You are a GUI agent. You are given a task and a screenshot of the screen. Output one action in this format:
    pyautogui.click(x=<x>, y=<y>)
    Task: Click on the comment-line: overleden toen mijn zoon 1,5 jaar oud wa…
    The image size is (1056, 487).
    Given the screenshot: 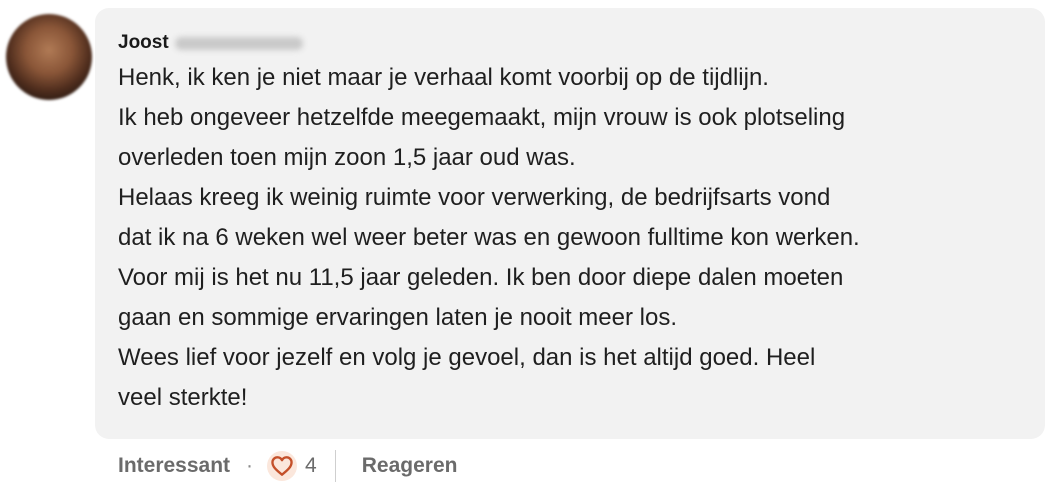 What is the action you would take?
    pyautogui.click(x=347, y=157)
    